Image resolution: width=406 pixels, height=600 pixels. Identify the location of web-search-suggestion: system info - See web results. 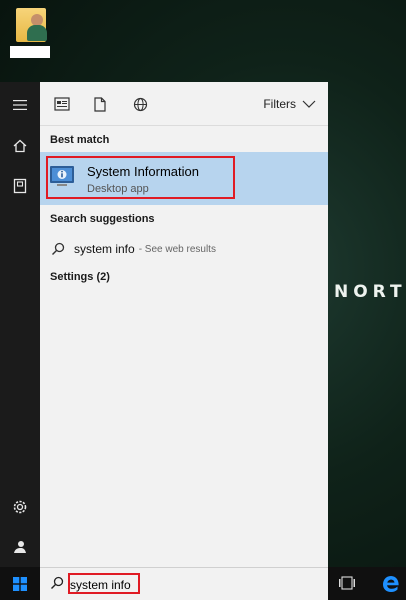
(184, 249).